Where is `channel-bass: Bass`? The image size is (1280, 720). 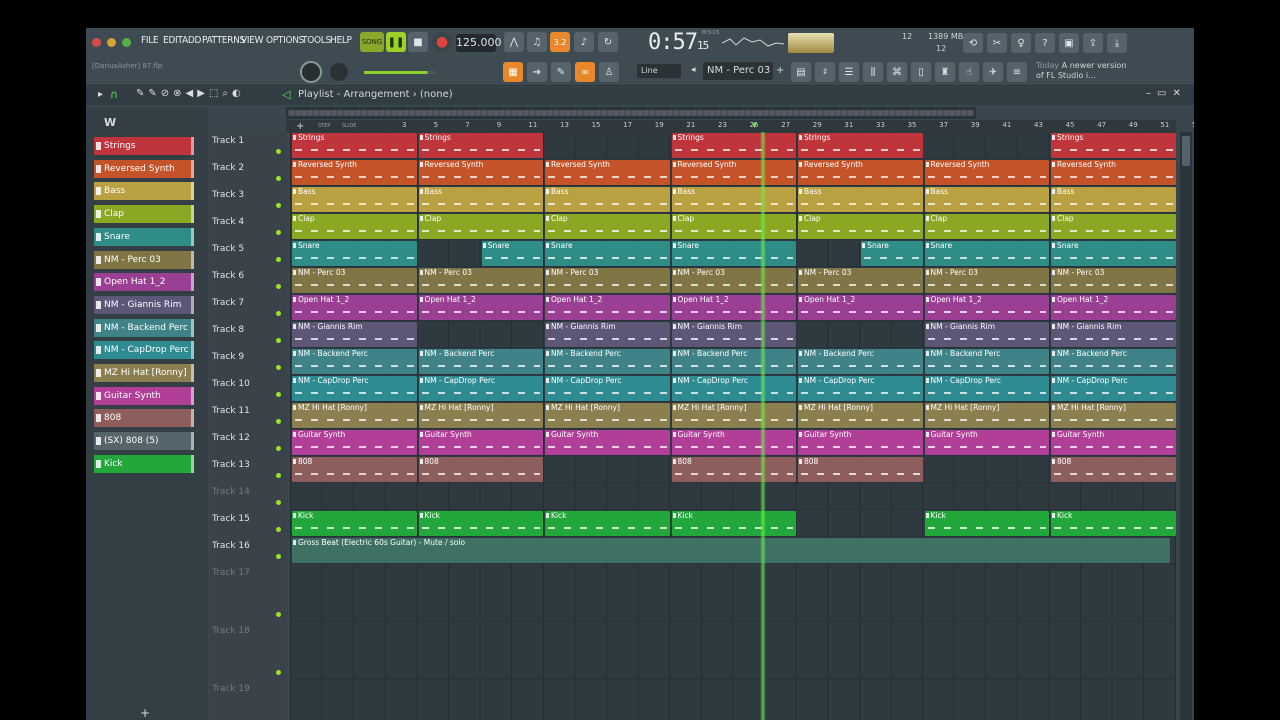 channel-bass: Bass is located at coordinates (144, 191).